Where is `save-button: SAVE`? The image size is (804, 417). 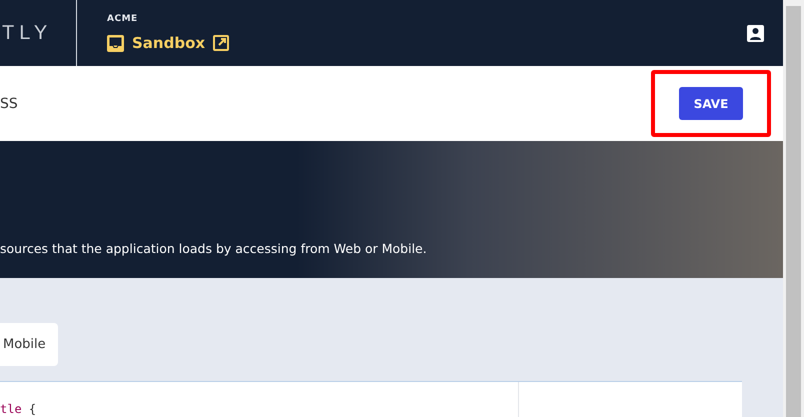
save-button: SAVE is located at coordinates (711, 103).